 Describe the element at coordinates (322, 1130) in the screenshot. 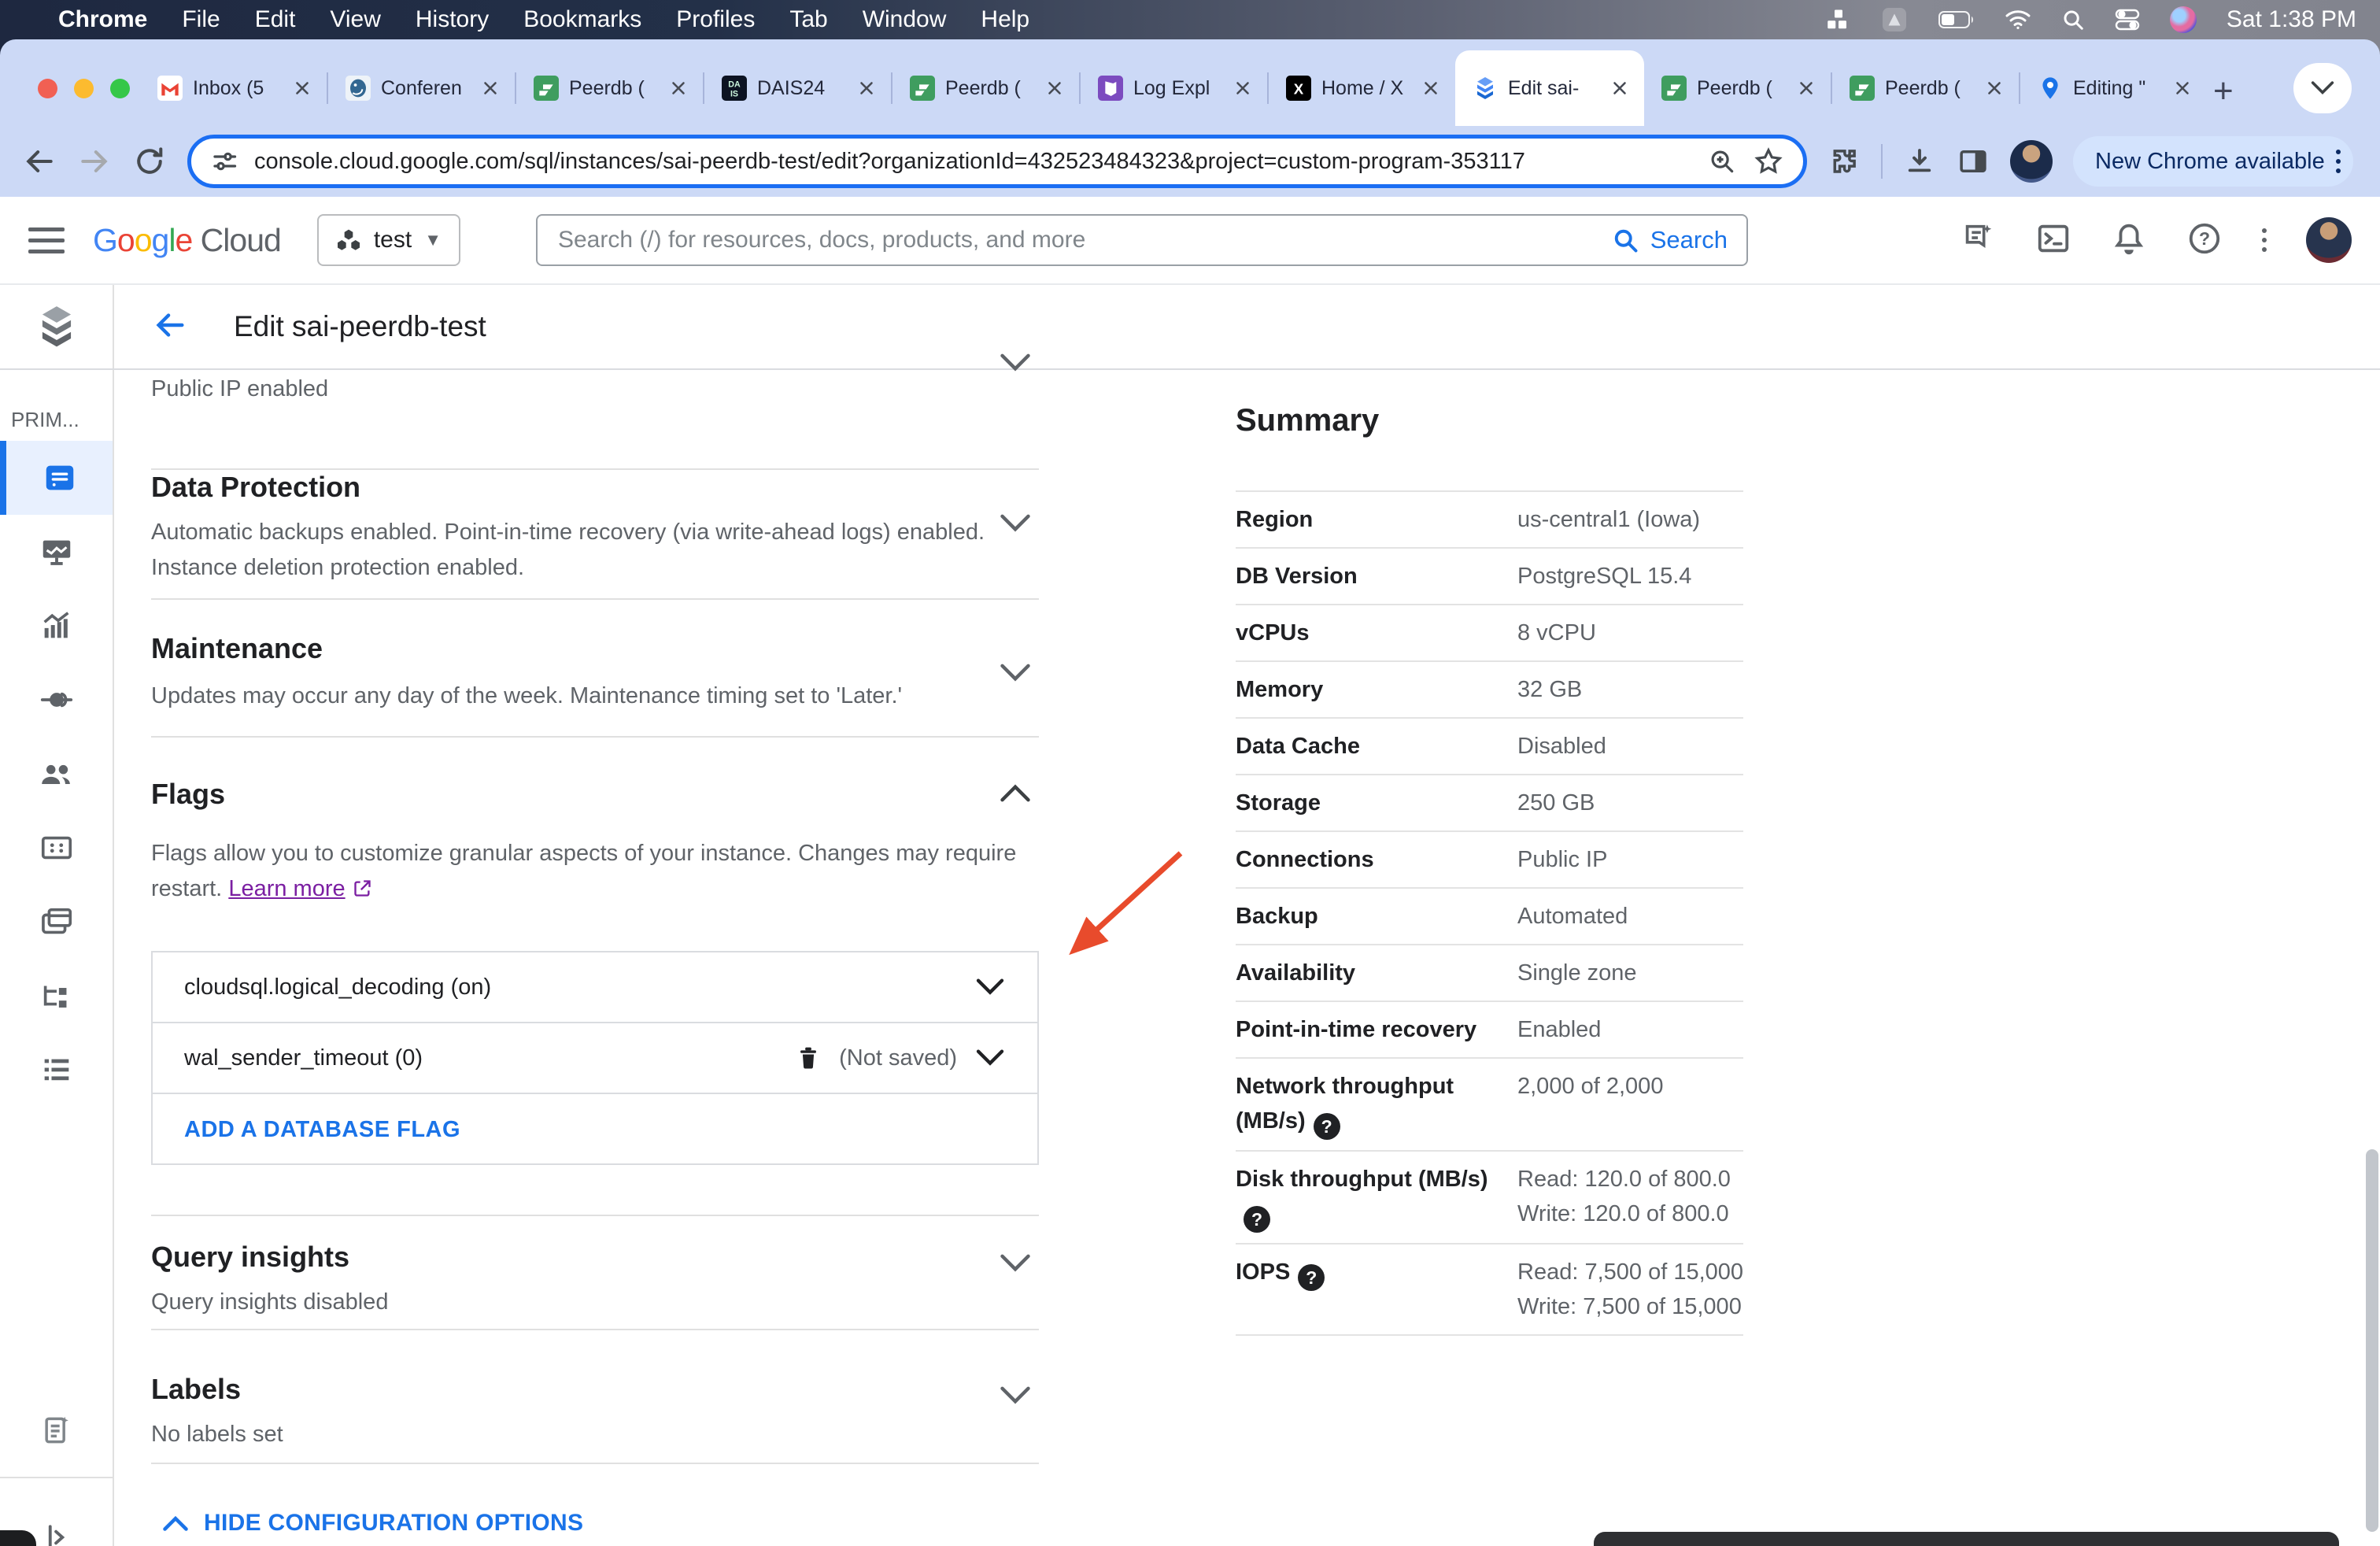

I see `add-database-flag-button: ADD A DATABASE FLAG` at that location.